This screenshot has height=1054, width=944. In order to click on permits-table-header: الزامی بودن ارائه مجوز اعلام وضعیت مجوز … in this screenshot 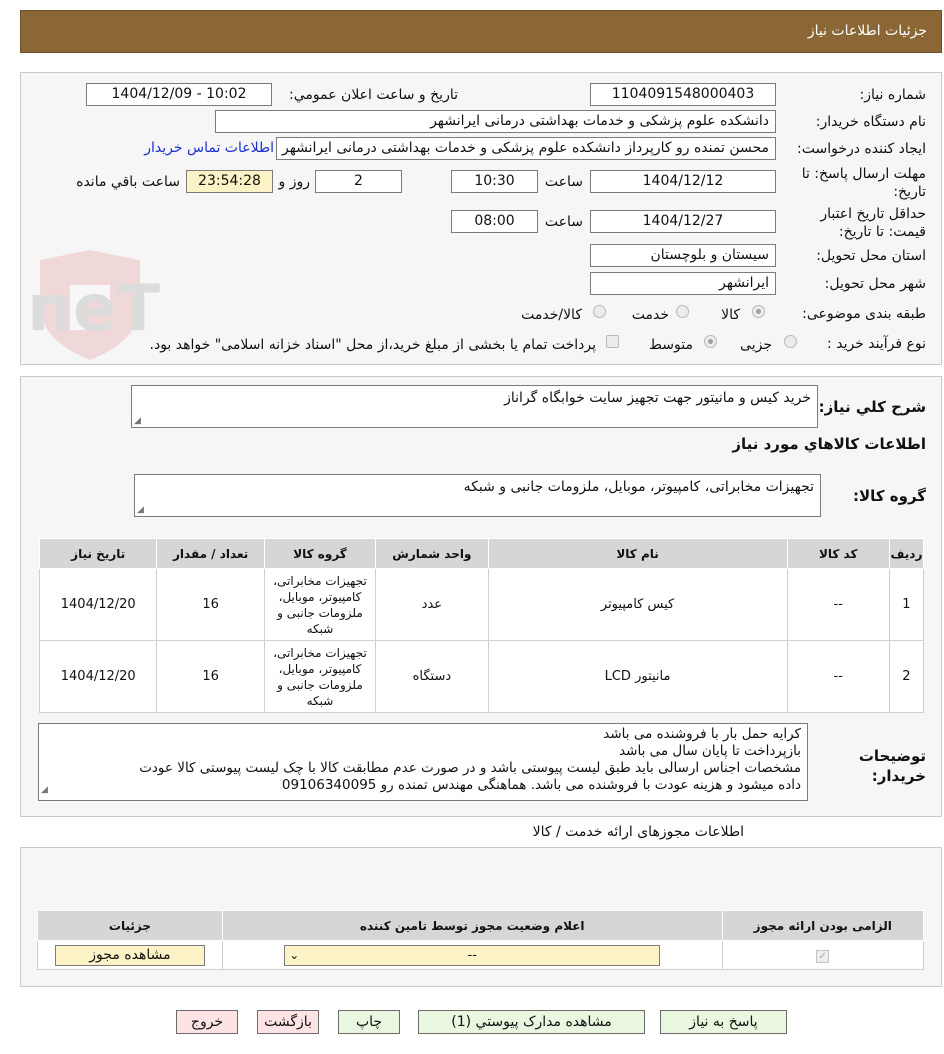, I will do `click(481, 925)`.